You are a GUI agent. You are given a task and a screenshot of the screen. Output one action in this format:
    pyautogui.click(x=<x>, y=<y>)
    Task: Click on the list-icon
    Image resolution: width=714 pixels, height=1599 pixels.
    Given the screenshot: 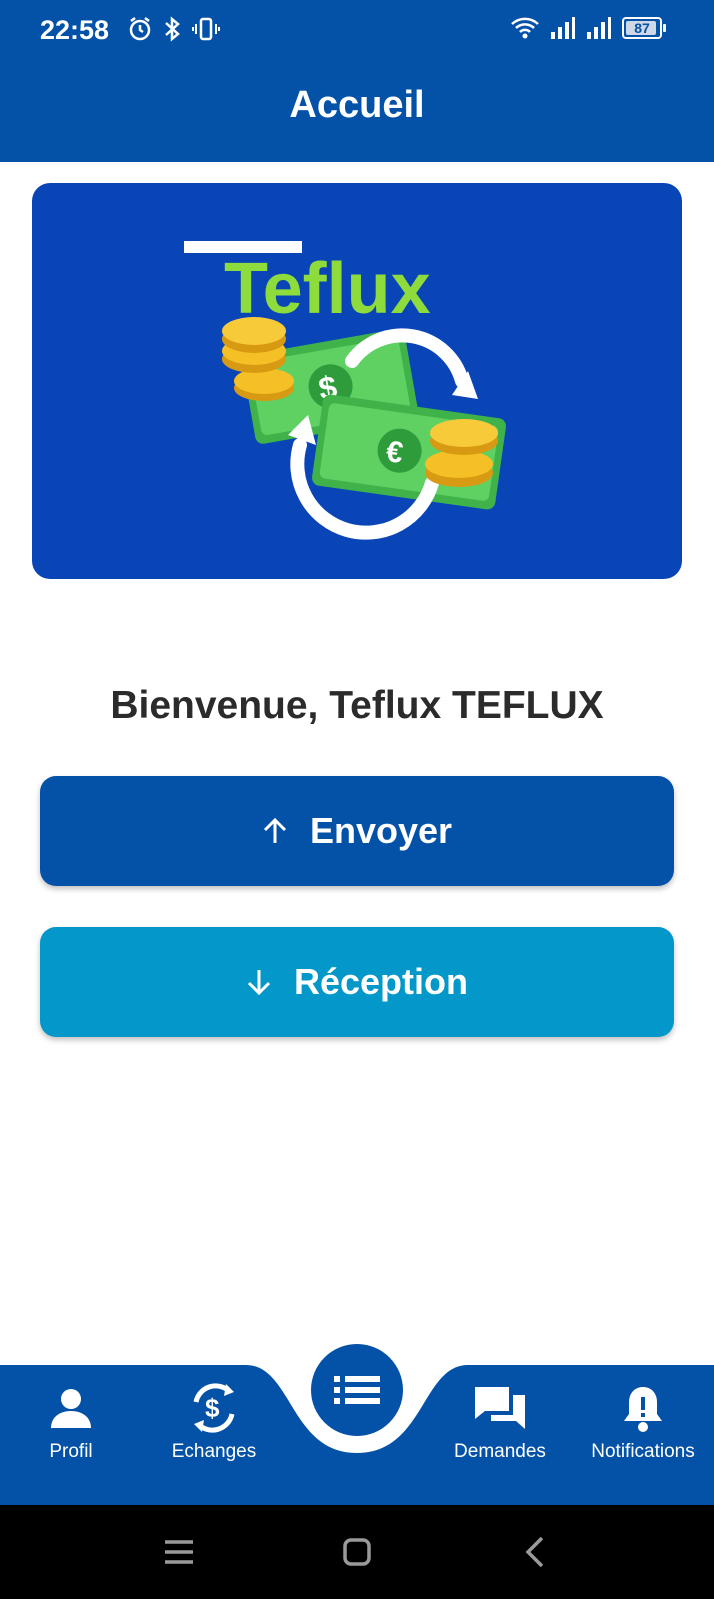 What is the action you would take?
    pyautogui.click(x=357, y=1390)
    